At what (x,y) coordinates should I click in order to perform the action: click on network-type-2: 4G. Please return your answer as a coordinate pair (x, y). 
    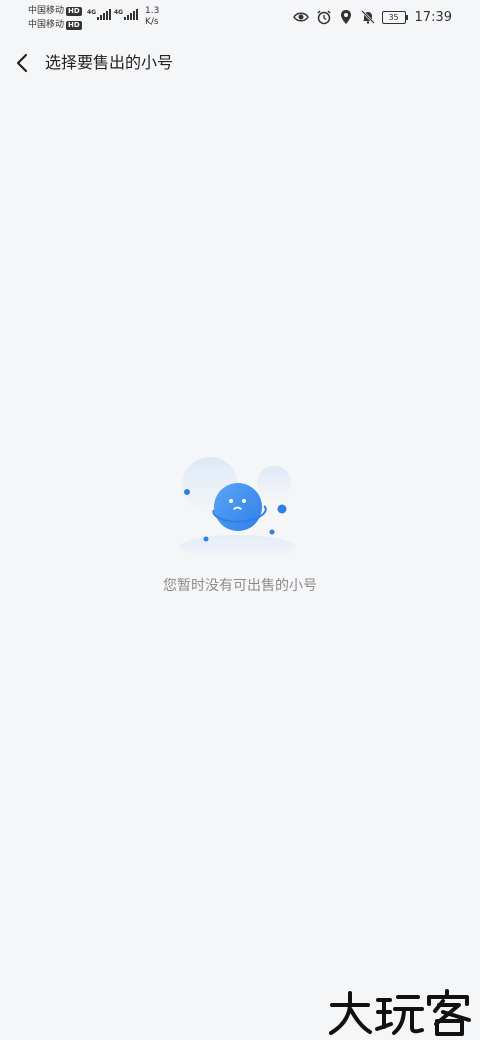
    Looking at the image, I should click on (119, 12).